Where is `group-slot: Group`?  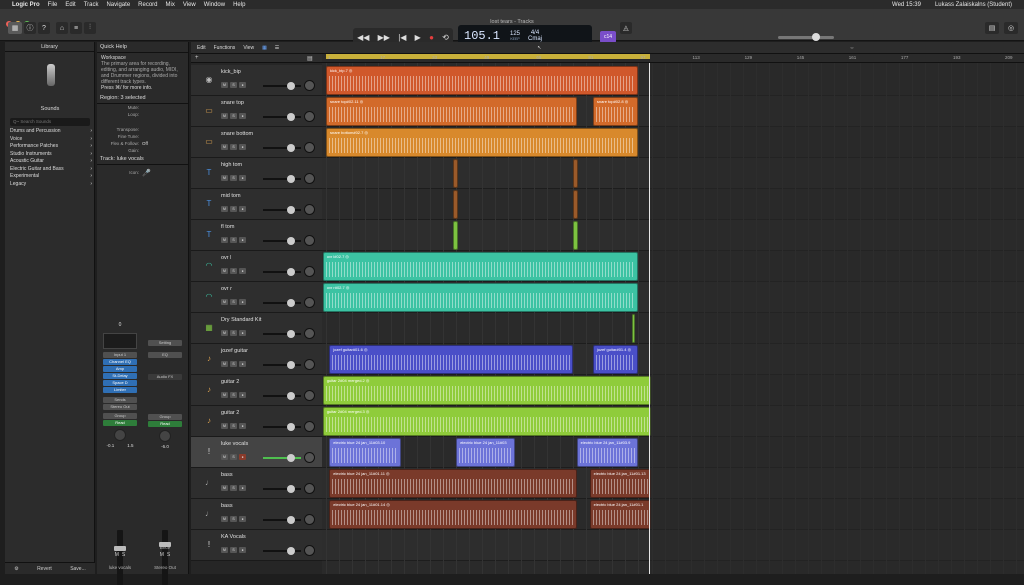 group-slot: Group is located at coordinates (165, 417).